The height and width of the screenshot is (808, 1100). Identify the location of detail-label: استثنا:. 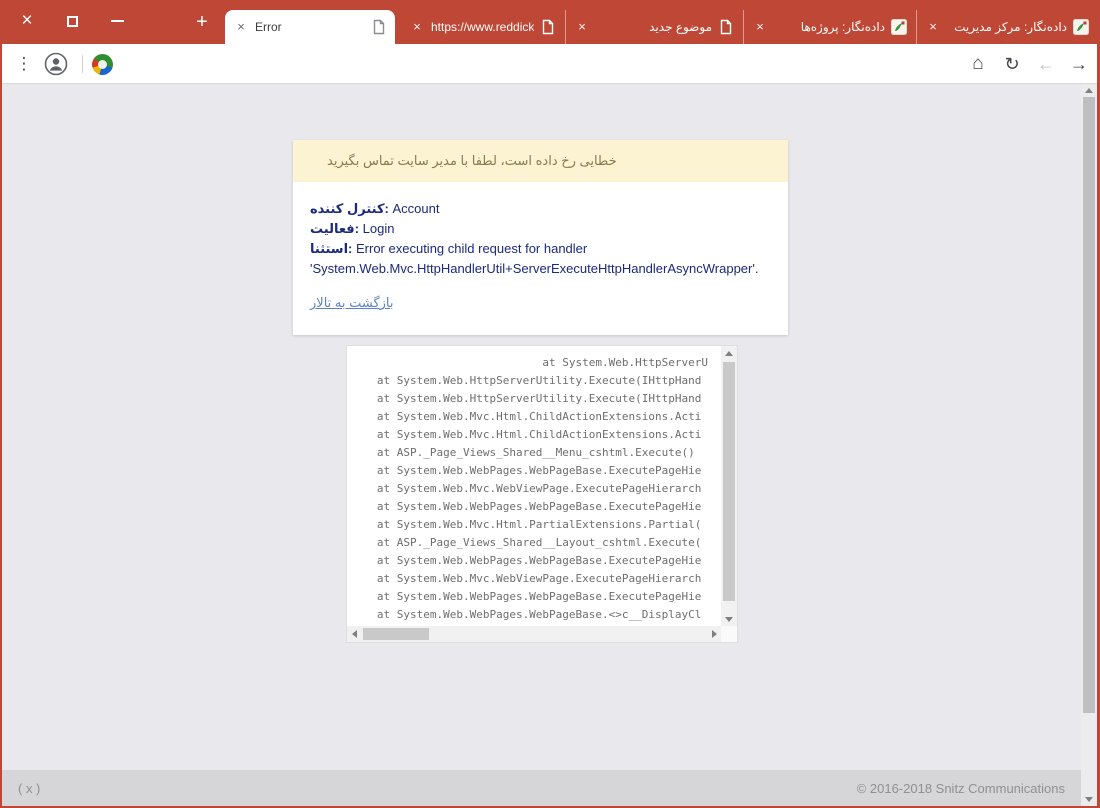
(331, 248).